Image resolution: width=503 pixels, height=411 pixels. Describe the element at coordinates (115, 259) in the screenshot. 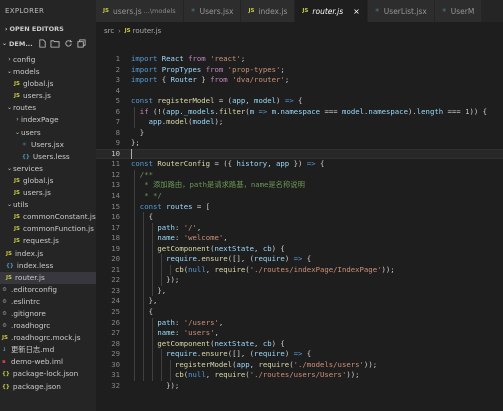

I see `line-number: 20` at that location.